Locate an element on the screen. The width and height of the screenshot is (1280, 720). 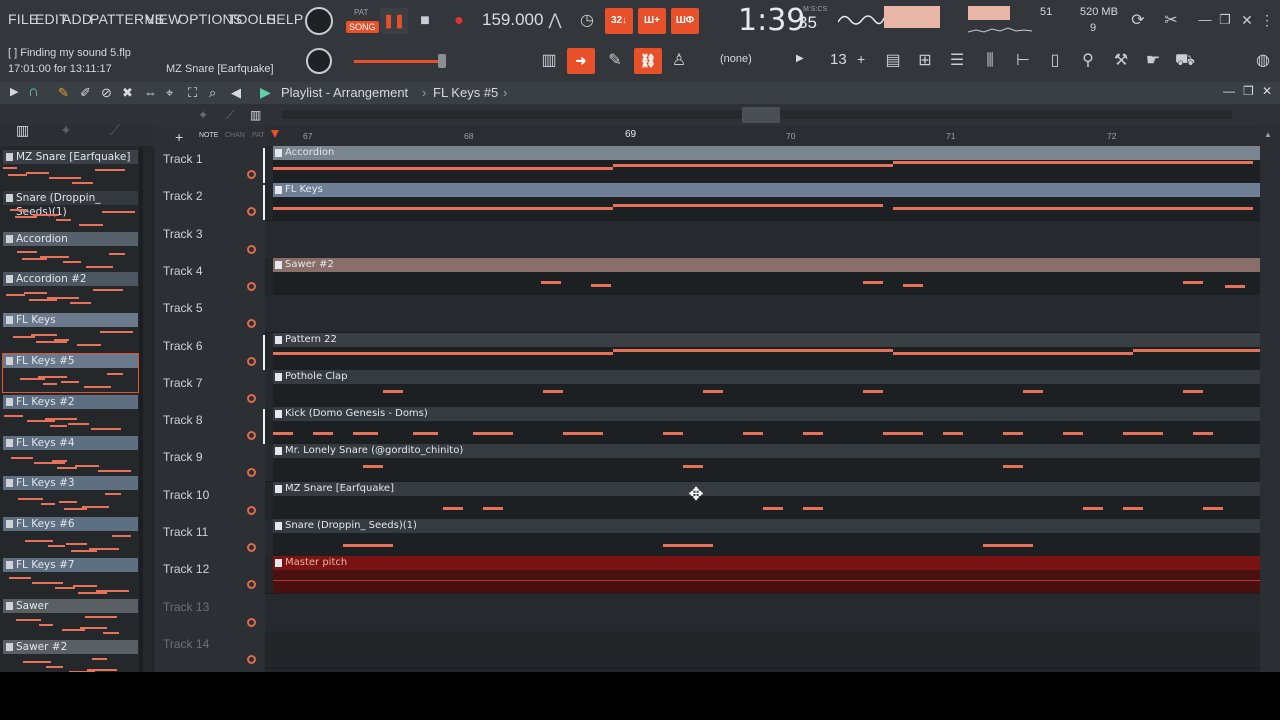
track-lane: Pattern 22 is located at coordinates (762, 351).